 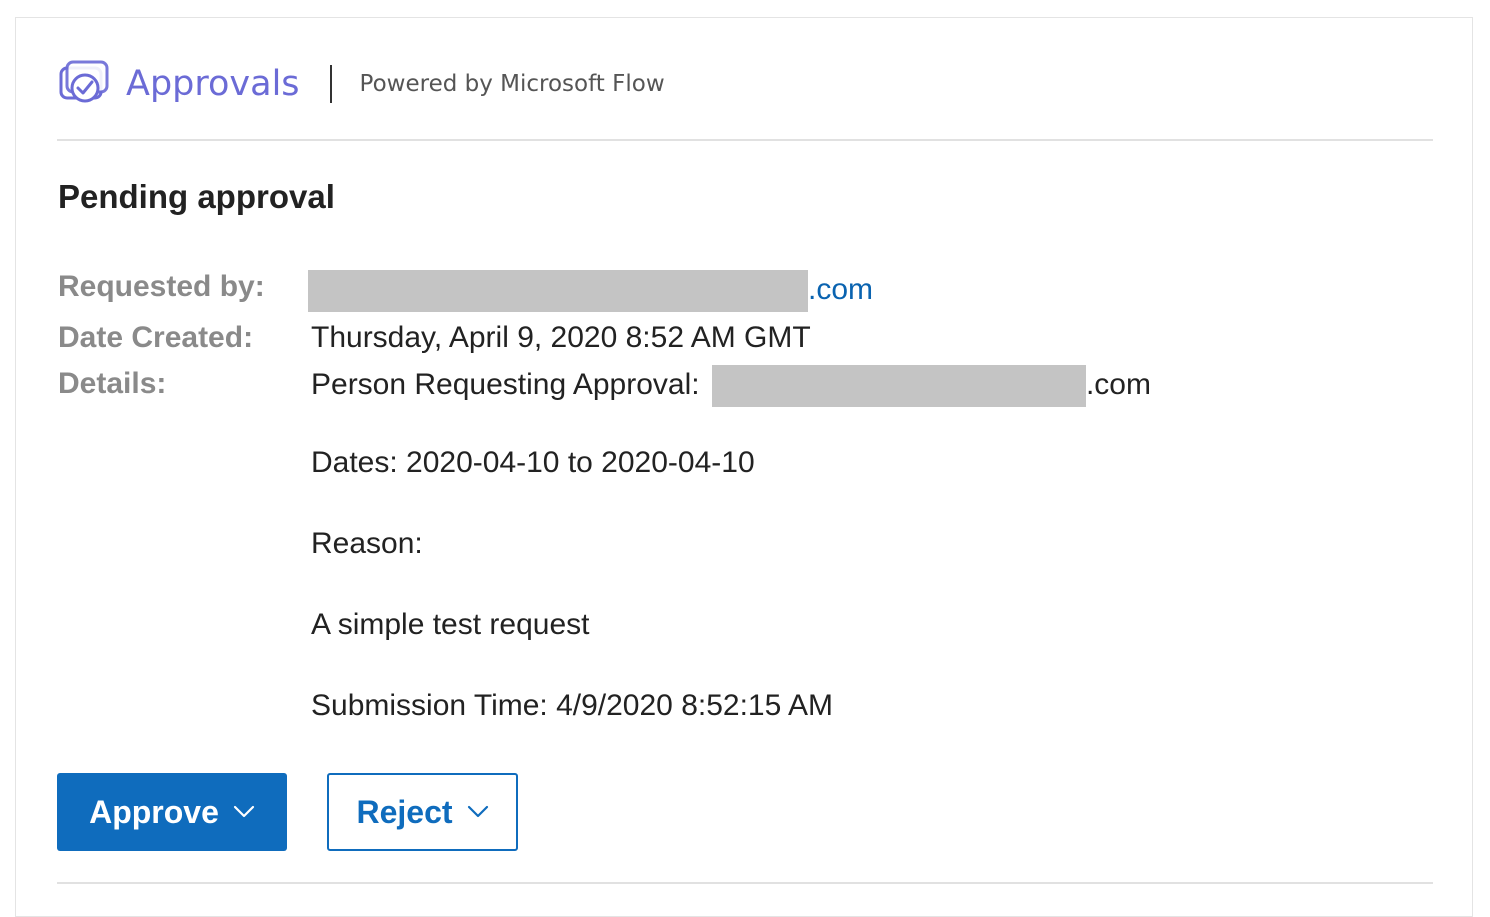 I want to click on details-person: Person Requesting Approval: .com, so click(x=731, y=386).